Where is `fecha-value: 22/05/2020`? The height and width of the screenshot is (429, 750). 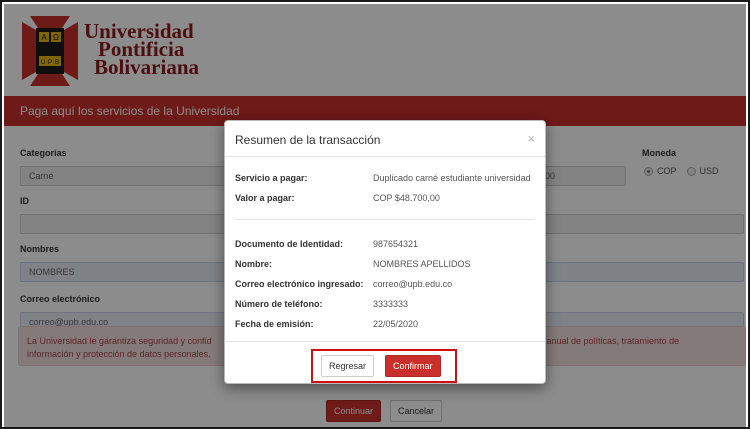
fecha-value: 22/05/2020 is located at coordinates (396, 324).